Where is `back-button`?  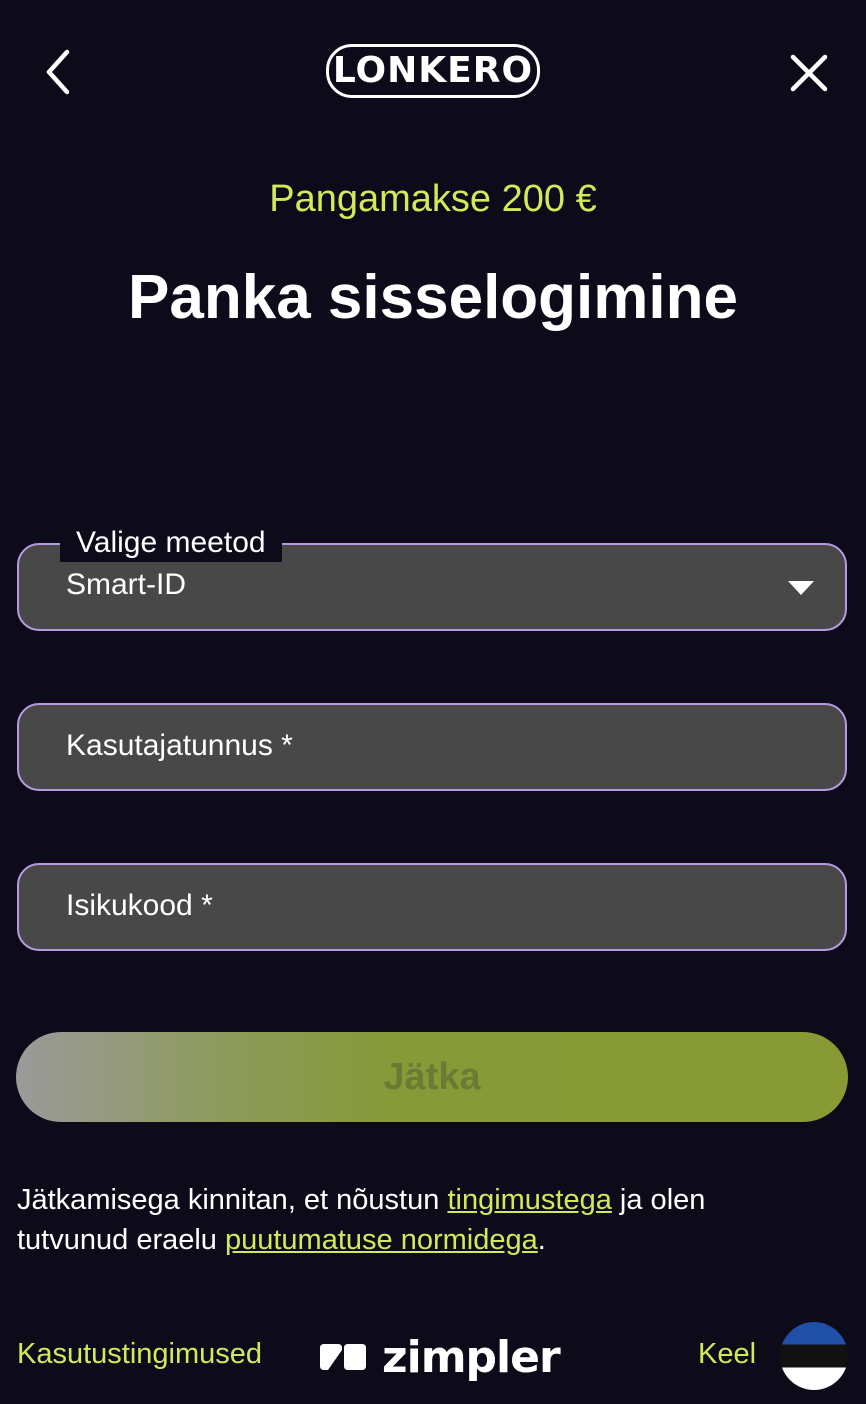 back-button is located at coordinates (58, 72).